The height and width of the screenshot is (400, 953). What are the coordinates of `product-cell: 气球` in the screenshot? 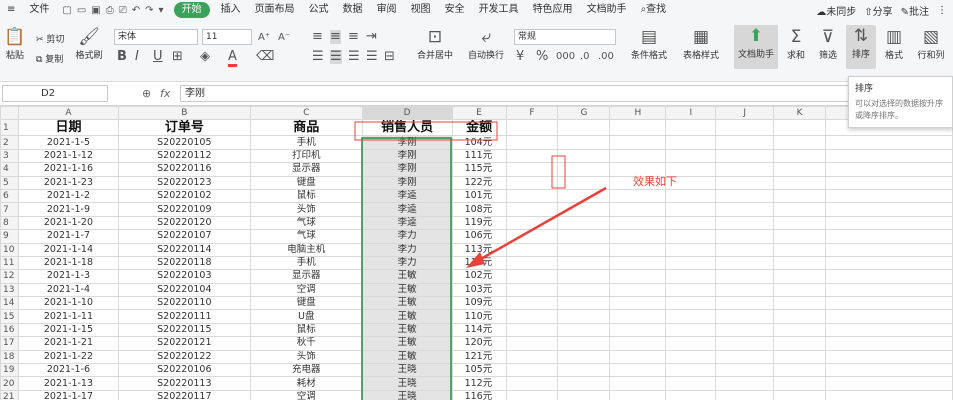 It's located at (306, 223).